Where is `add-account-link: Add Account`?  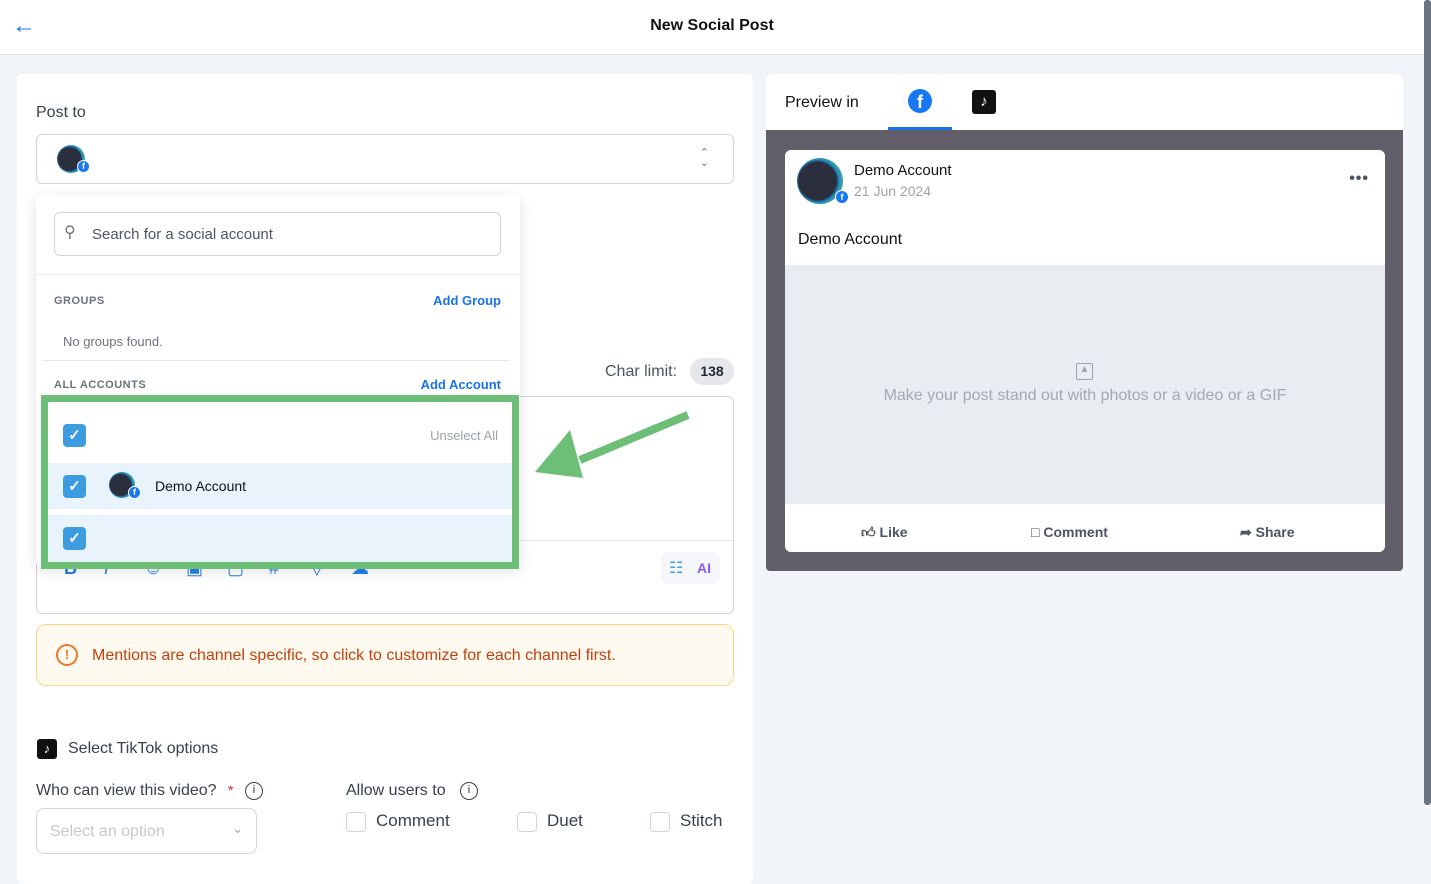 add-account-link: Add Account is located at coordinates (461, 384).